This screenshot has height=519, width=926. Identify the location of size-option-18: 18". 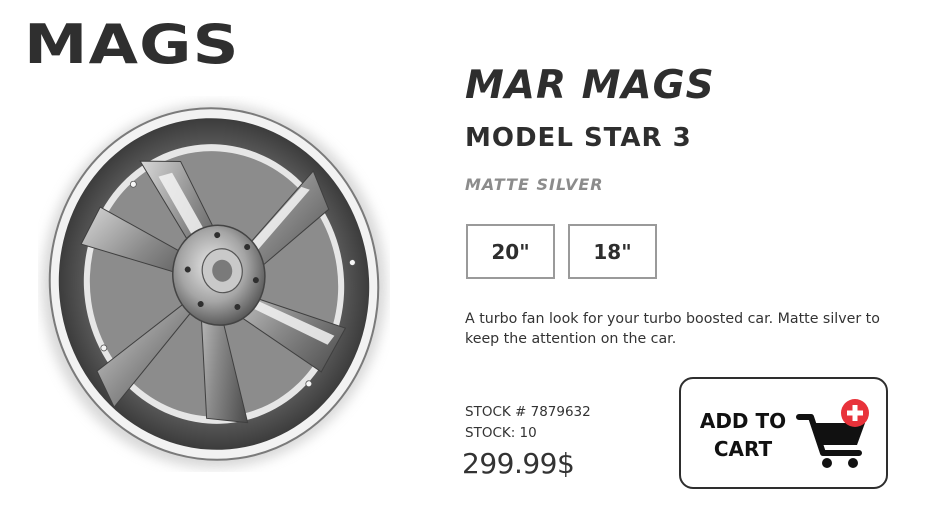
(612, 251).